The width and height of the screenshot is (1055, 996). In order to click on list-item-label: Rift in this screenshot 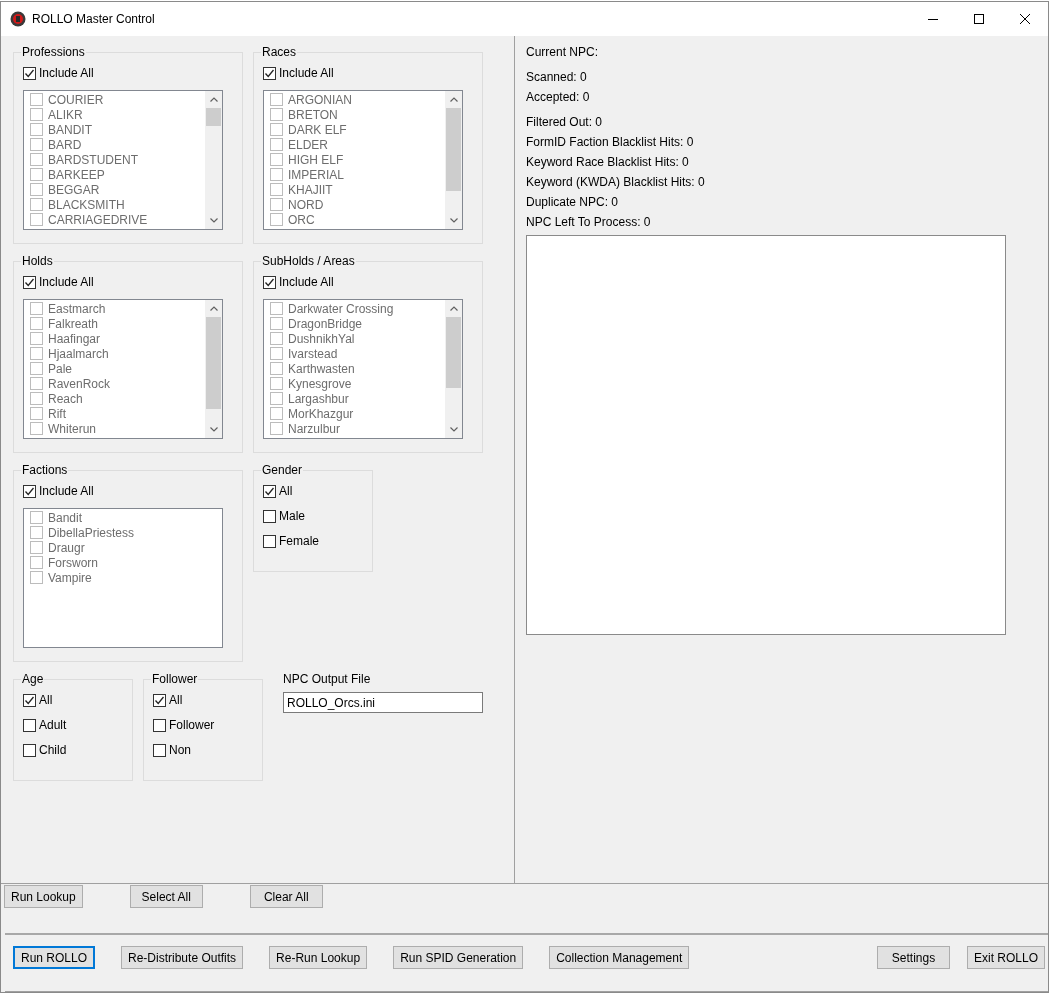, I will do `click(57, 413)`.